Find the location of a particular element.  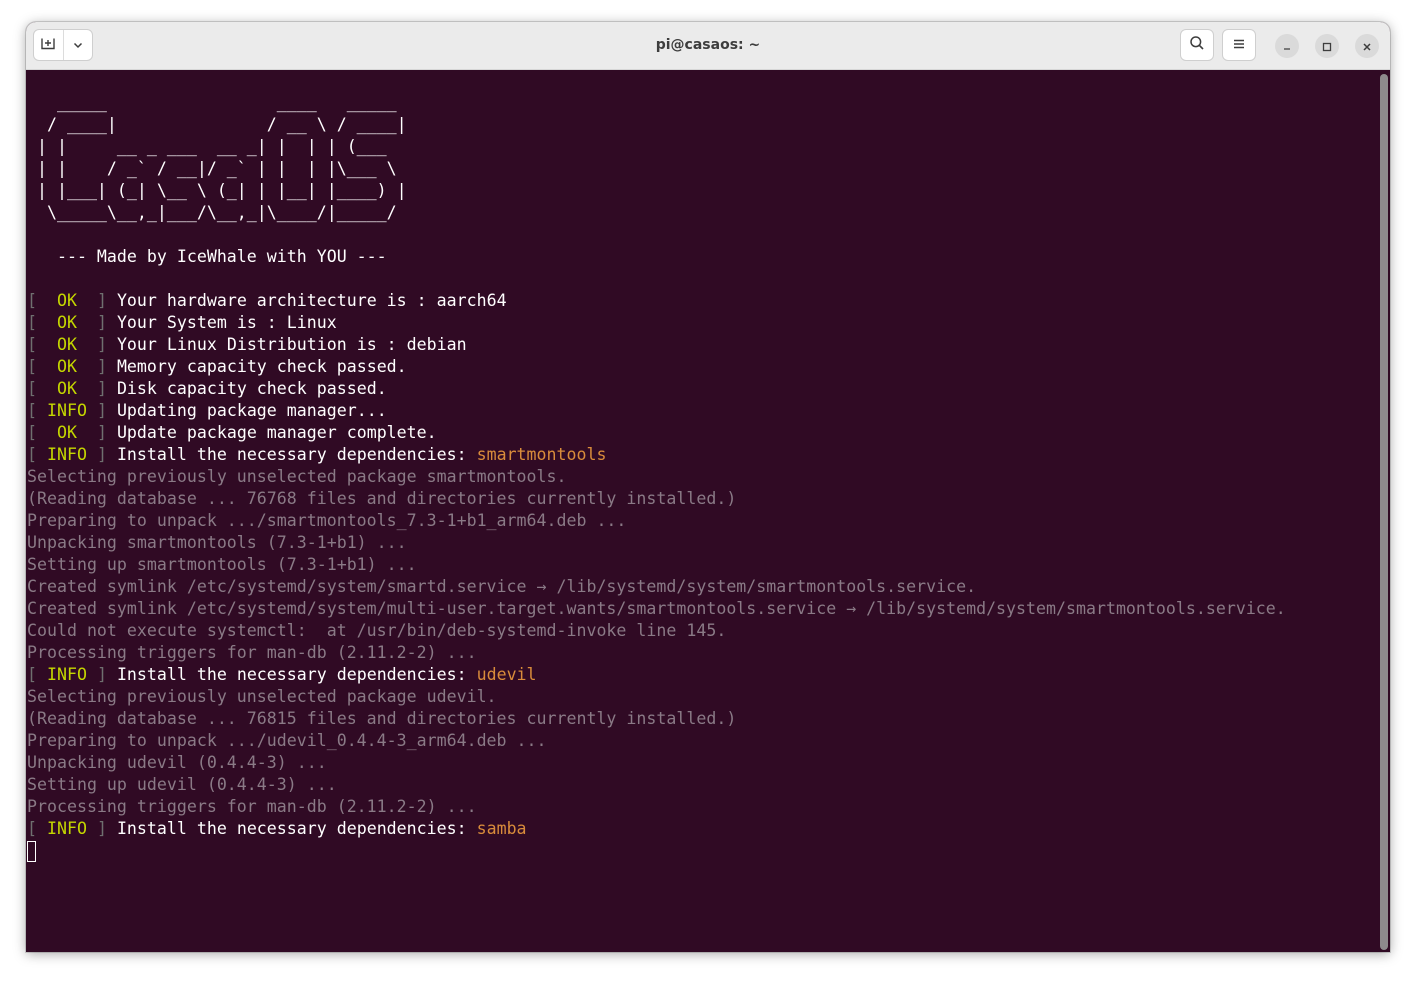

close-button is located at coordinates (1367, 46).